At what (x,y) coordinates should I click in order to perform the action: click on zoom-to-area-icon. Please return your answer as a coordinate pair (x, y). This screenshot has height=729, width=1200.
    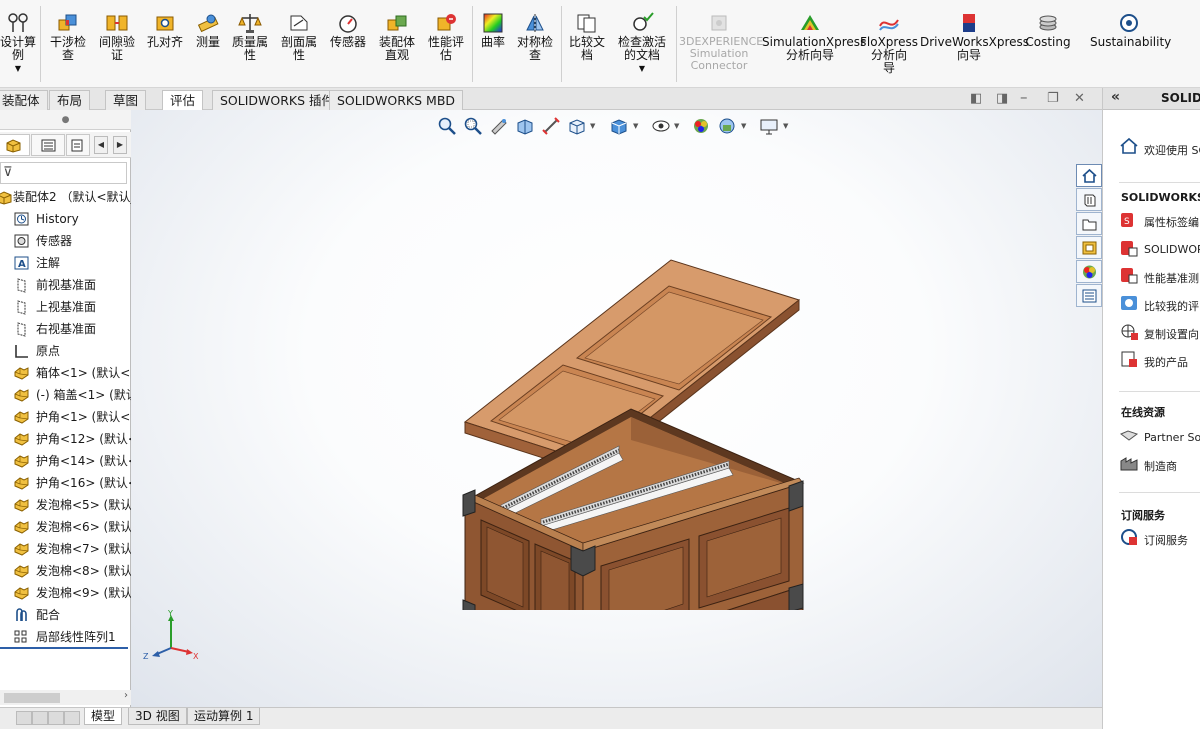
    Looking at the image, I should click on (473, 126).